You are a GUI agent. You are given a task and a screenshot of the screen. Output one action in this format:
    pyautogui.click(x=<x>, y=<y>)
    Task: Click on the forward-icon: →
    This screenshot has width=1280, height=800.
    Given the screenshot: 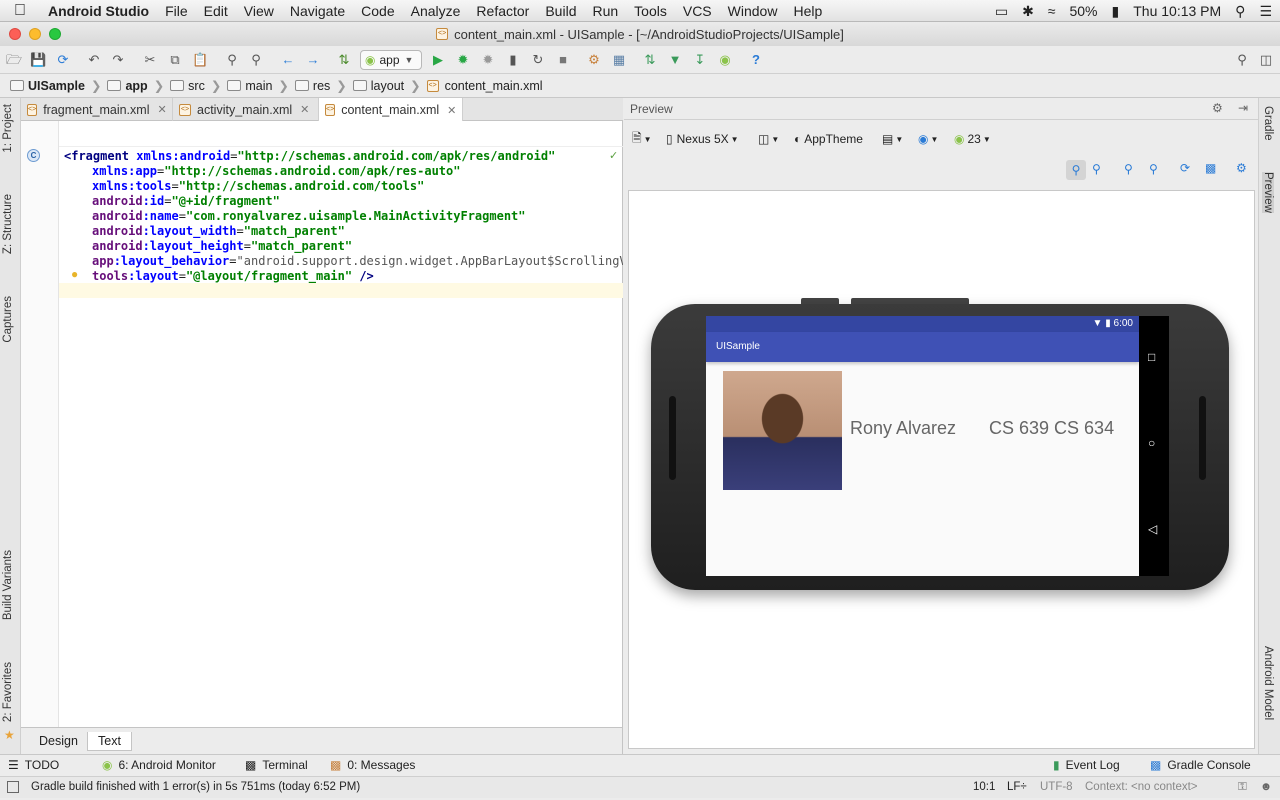 What is the action you would take?
    pyautogui.click(x=313, y=60)
    